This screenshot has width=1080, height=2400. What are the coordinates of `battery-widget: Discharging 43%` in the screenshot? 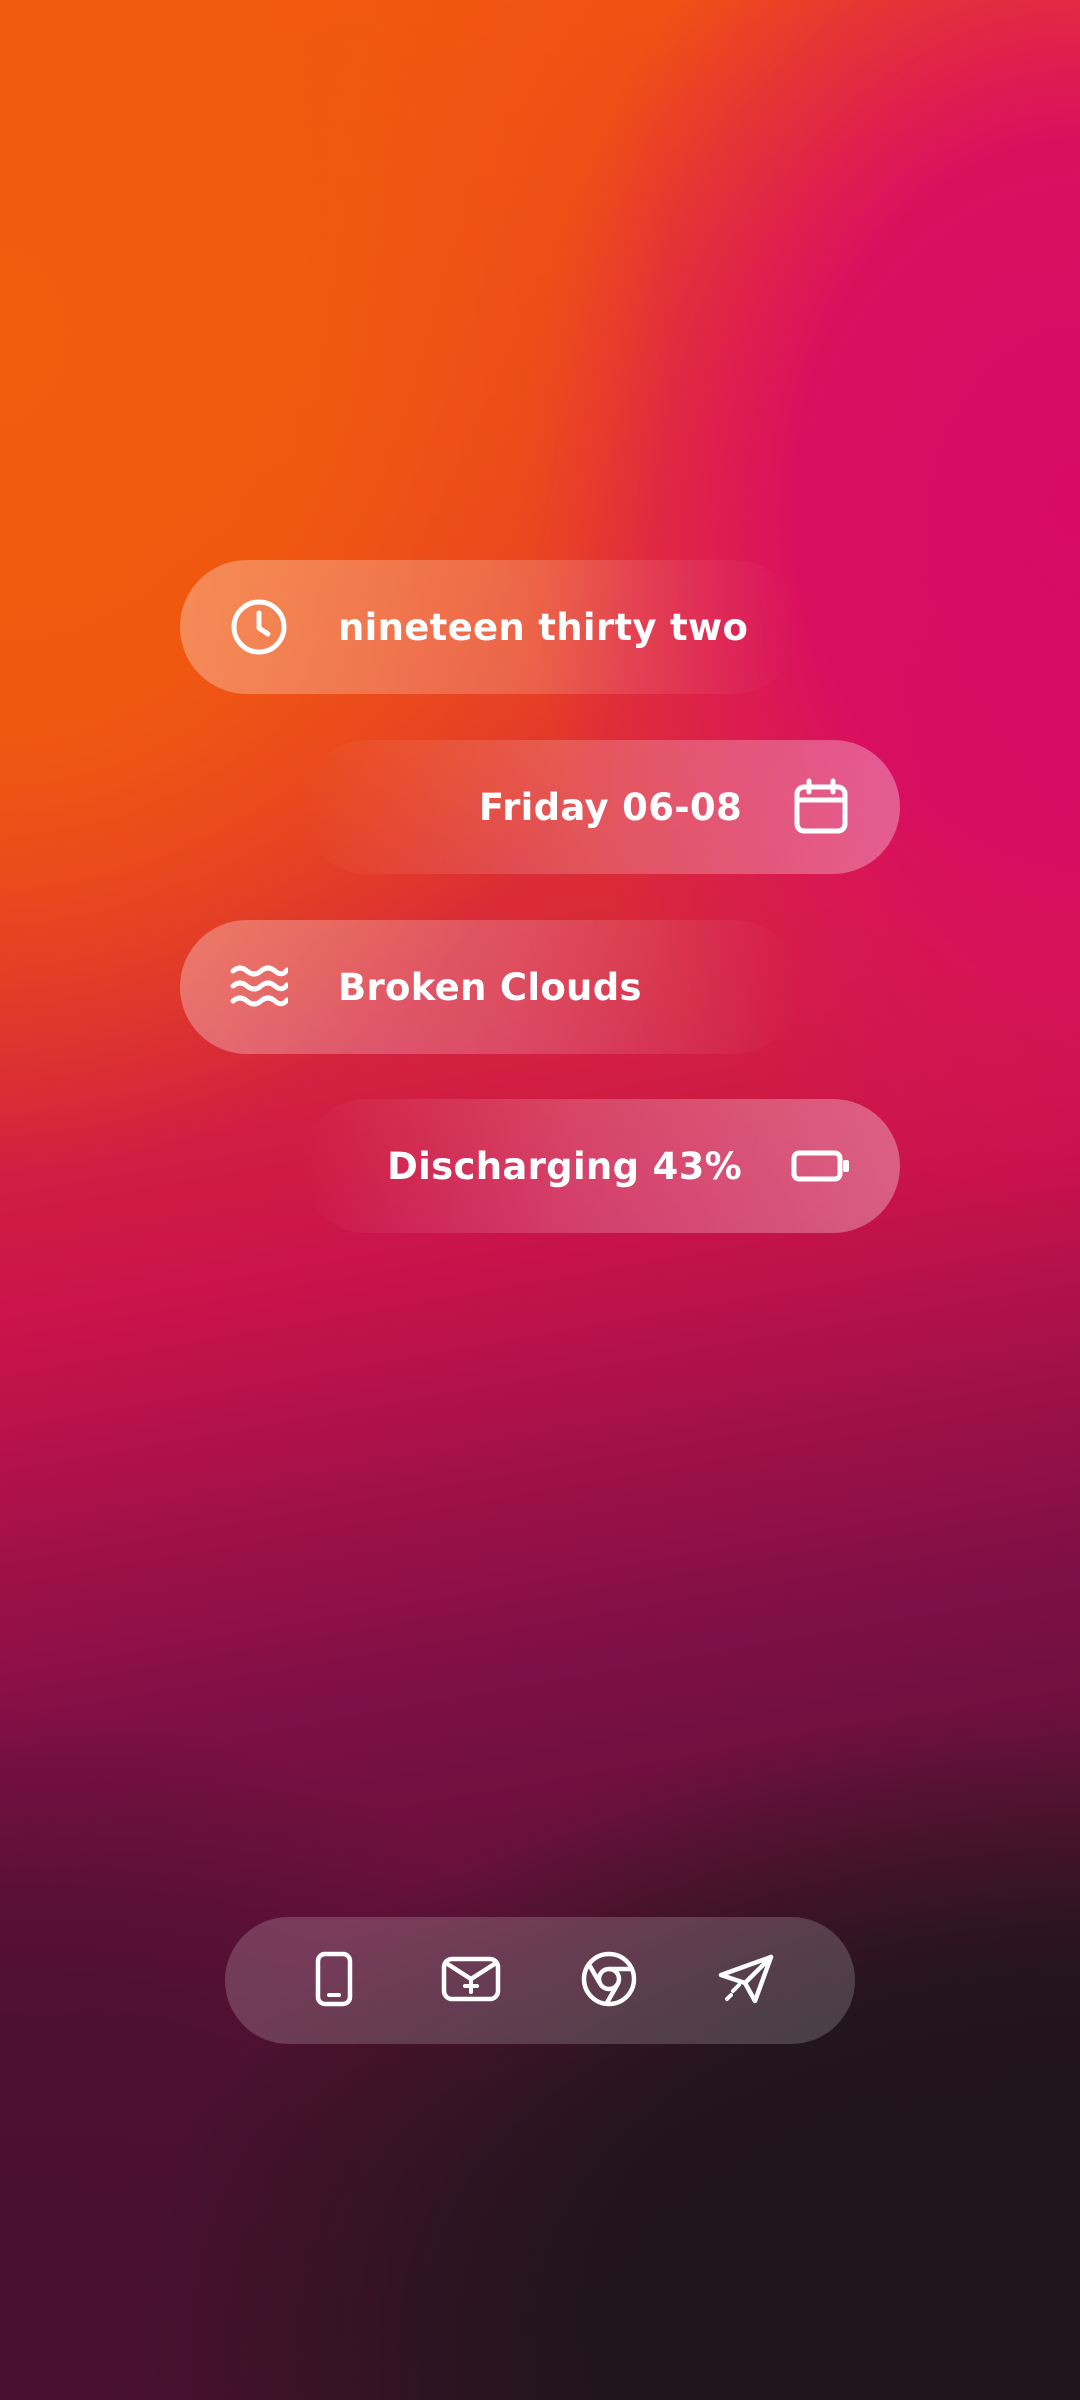 It's located at (600, 1166).